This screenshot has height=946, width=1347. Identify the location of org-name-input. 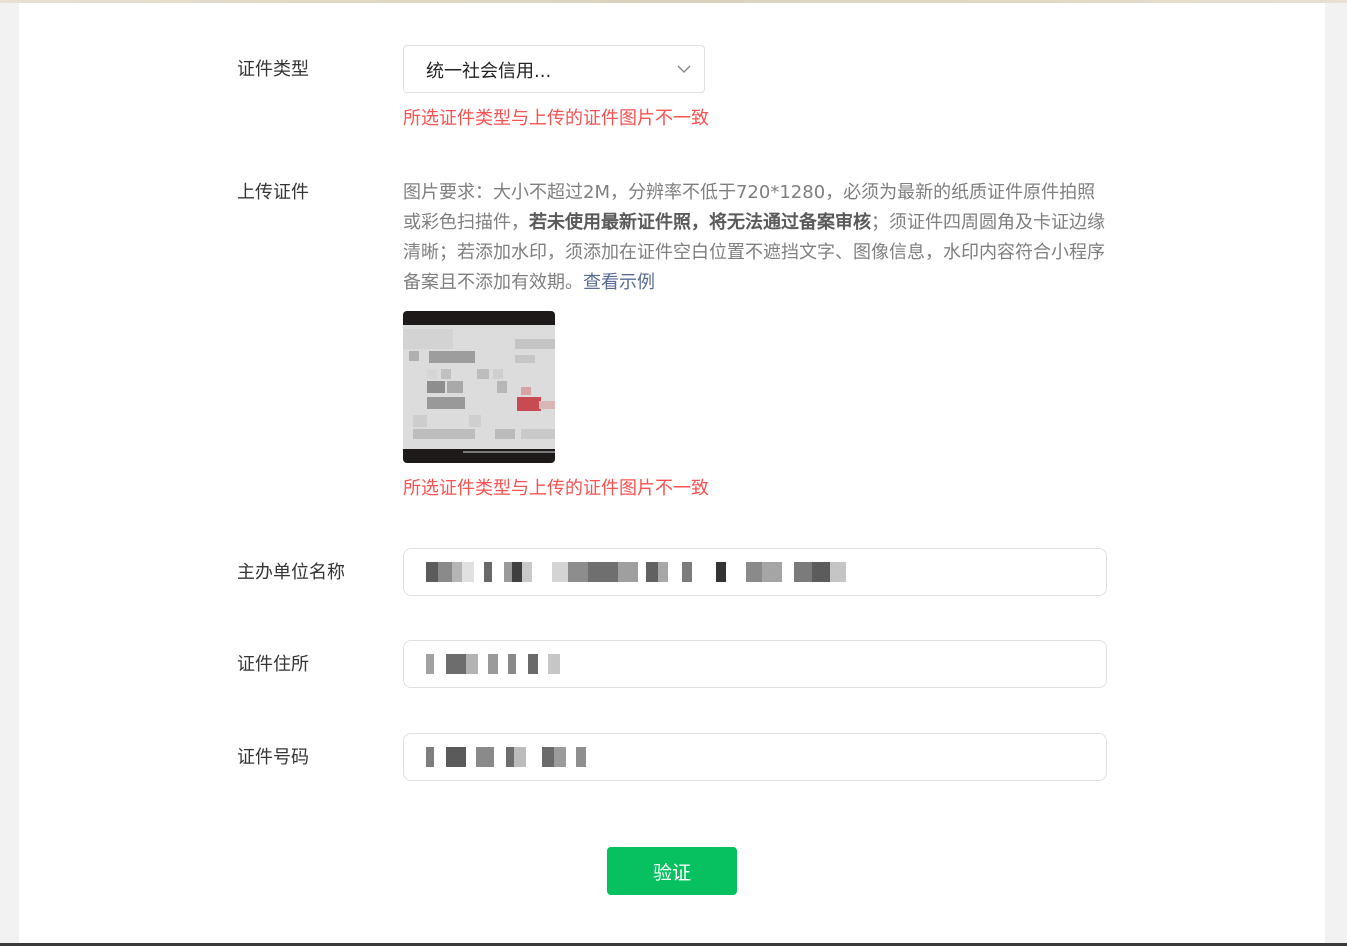
(755, 572).